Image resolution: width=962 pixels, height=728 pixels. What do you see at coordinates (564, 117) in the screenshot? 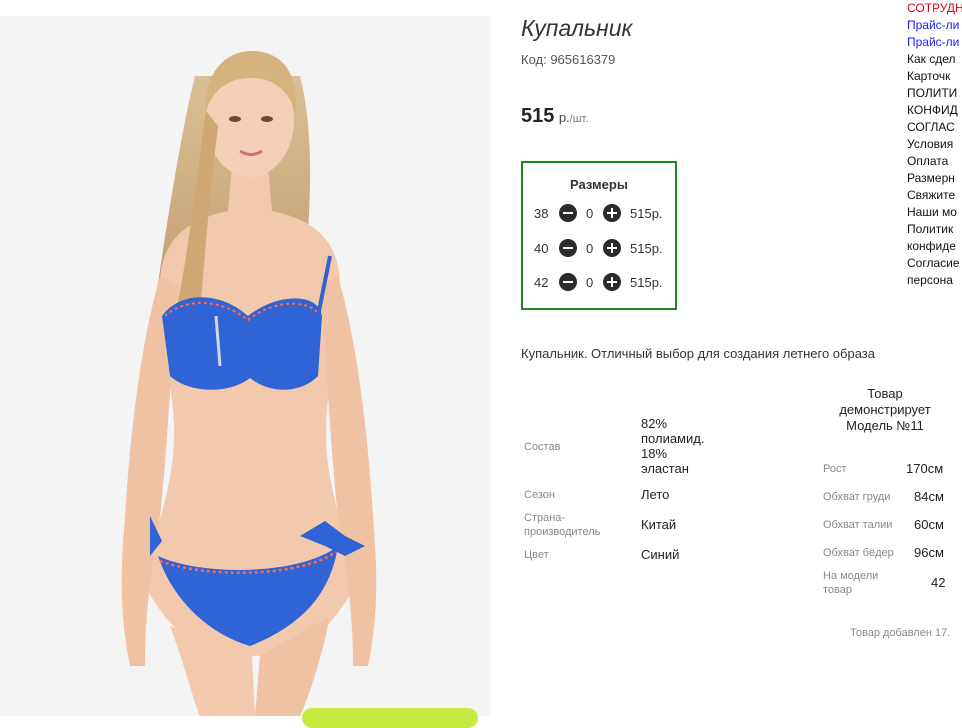
I see `price-currency: р.` at bounding box center [564, 117].